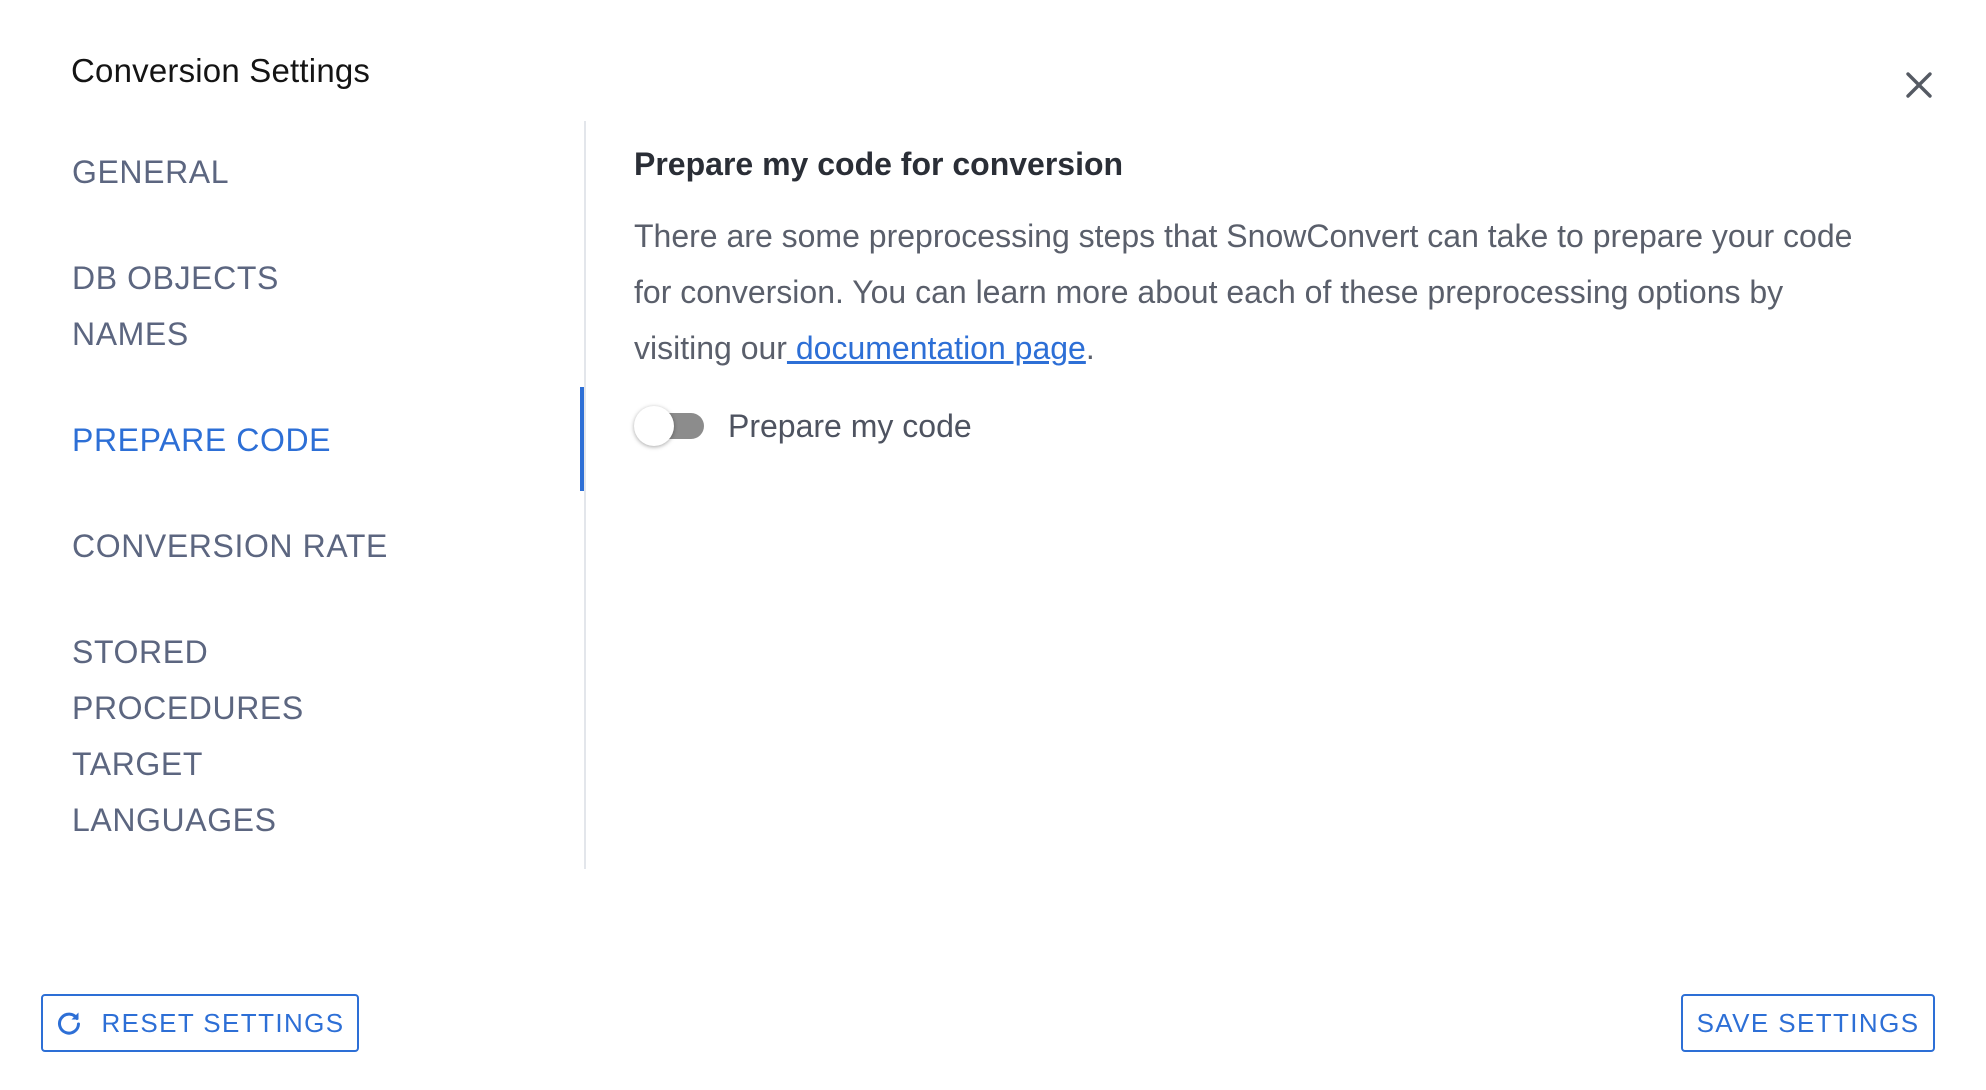 Image resolution: width=1986 pixels, height=1090 pixels. What do you see at coordinates (654, 426) in the screenshot?
I see `toggle-knob` at bounding box center [654, 426].